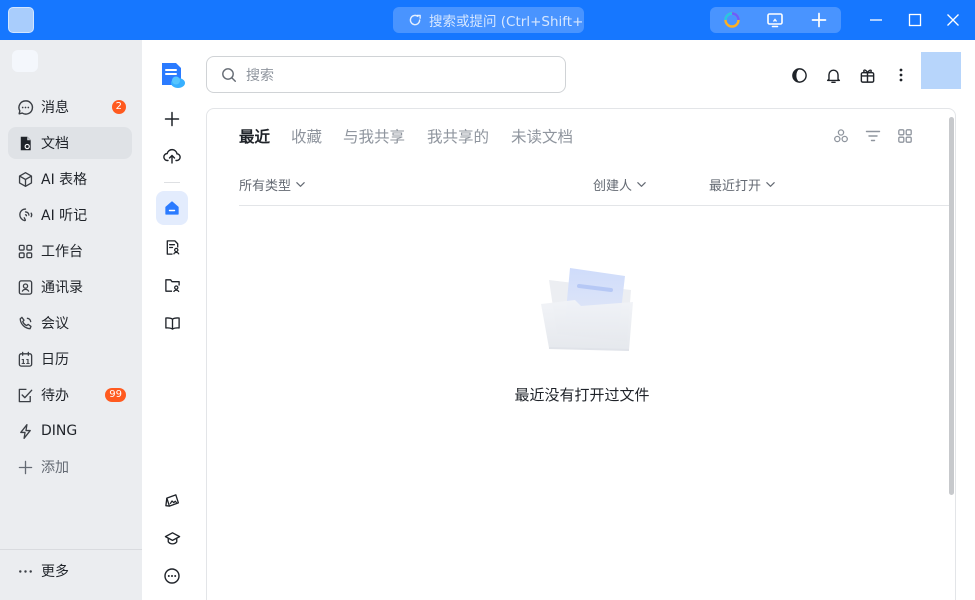  I want to click on sidebar-item-more: 更多, so click(70, 571).